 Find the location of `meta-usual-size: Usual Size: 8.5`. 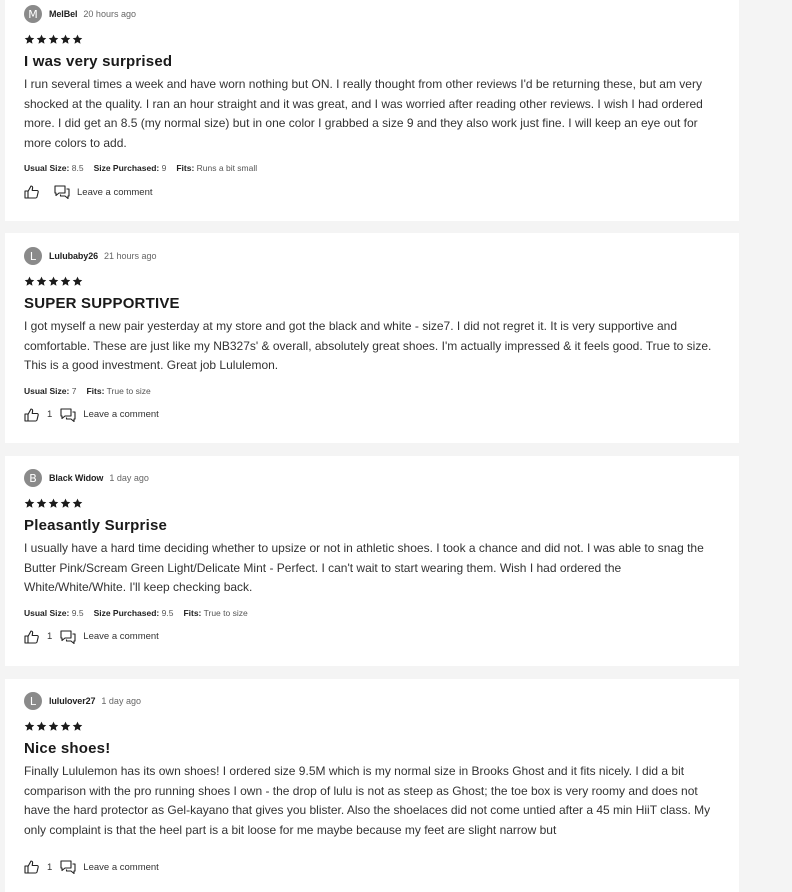

meta-usual-size: Usual Size: 8.5 is located at coordinates (54, 168).